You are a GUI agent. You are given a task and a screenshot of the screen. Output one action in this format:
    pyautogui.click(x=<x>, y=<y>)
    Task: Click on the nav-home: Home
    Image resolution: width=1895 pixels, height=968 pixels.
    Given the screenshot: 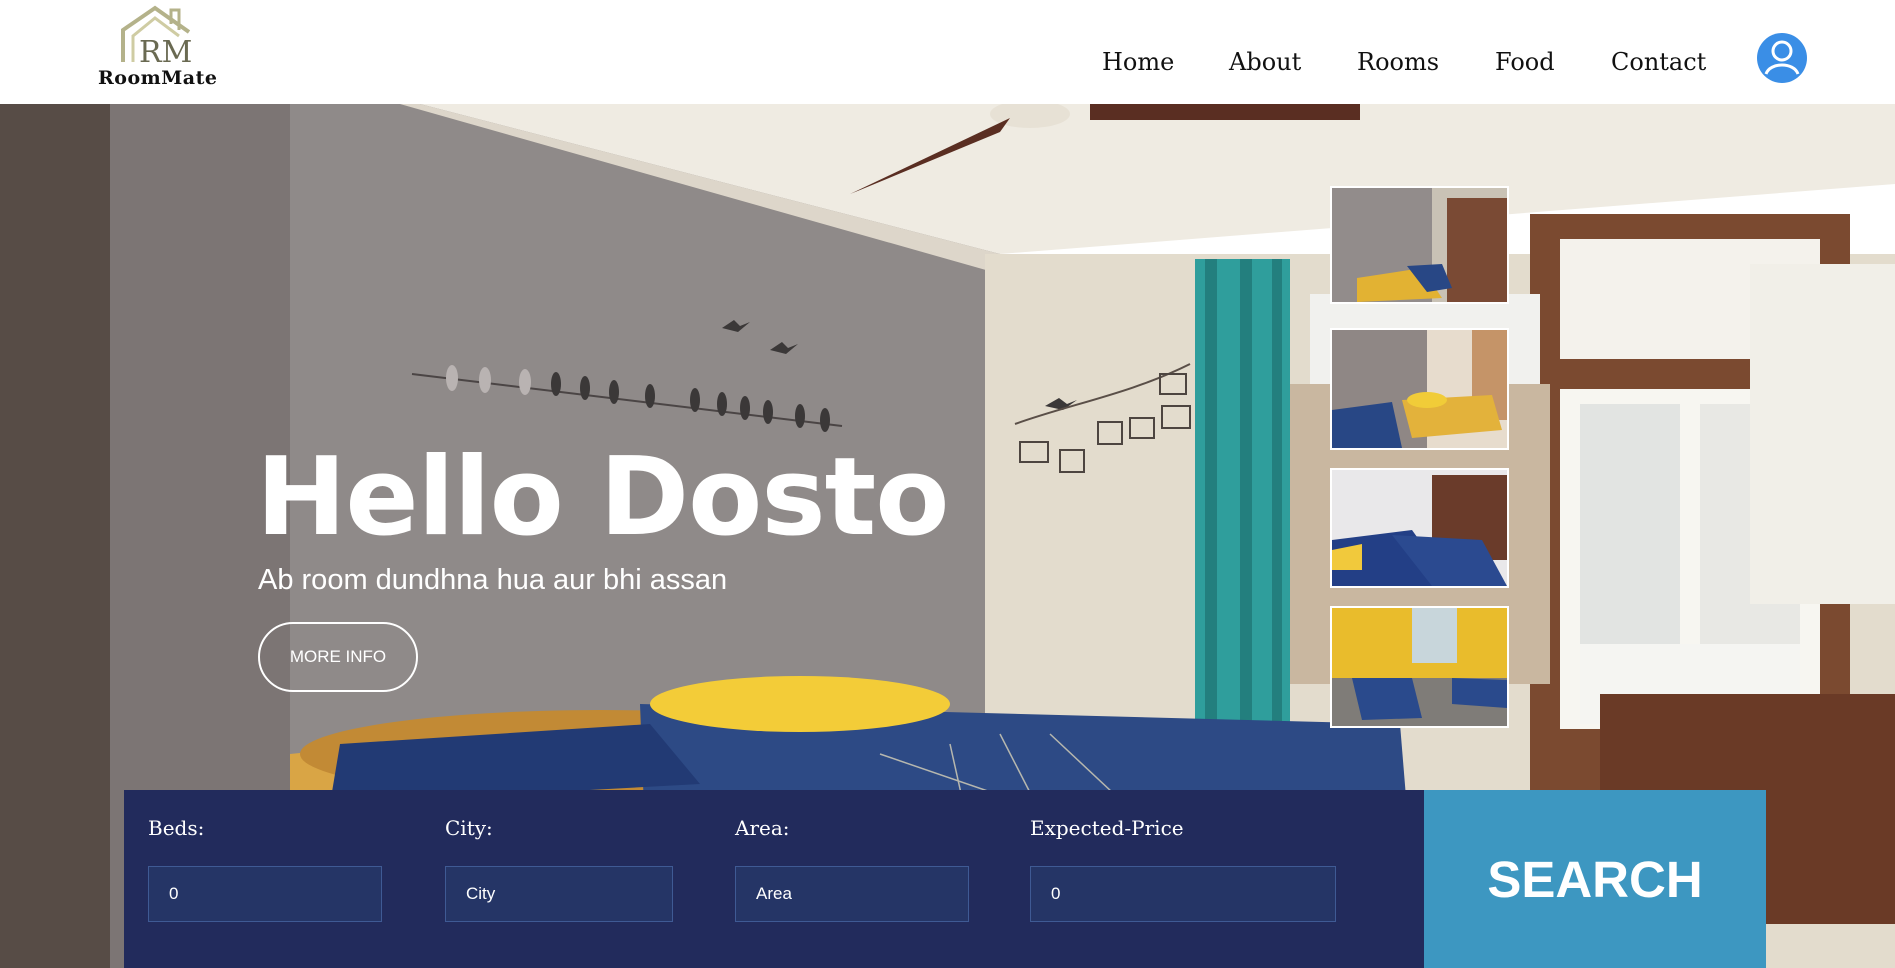 What is the action you would take?
    pyautogui.click(x=1138, y=62)
    